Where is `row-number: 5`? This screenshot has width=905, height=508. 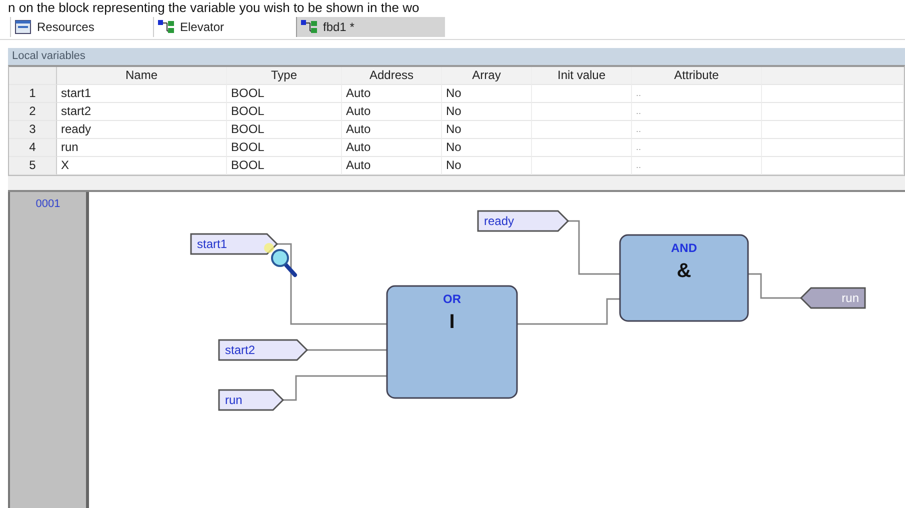
row-number: 5 is located at coordinates (33, 166).